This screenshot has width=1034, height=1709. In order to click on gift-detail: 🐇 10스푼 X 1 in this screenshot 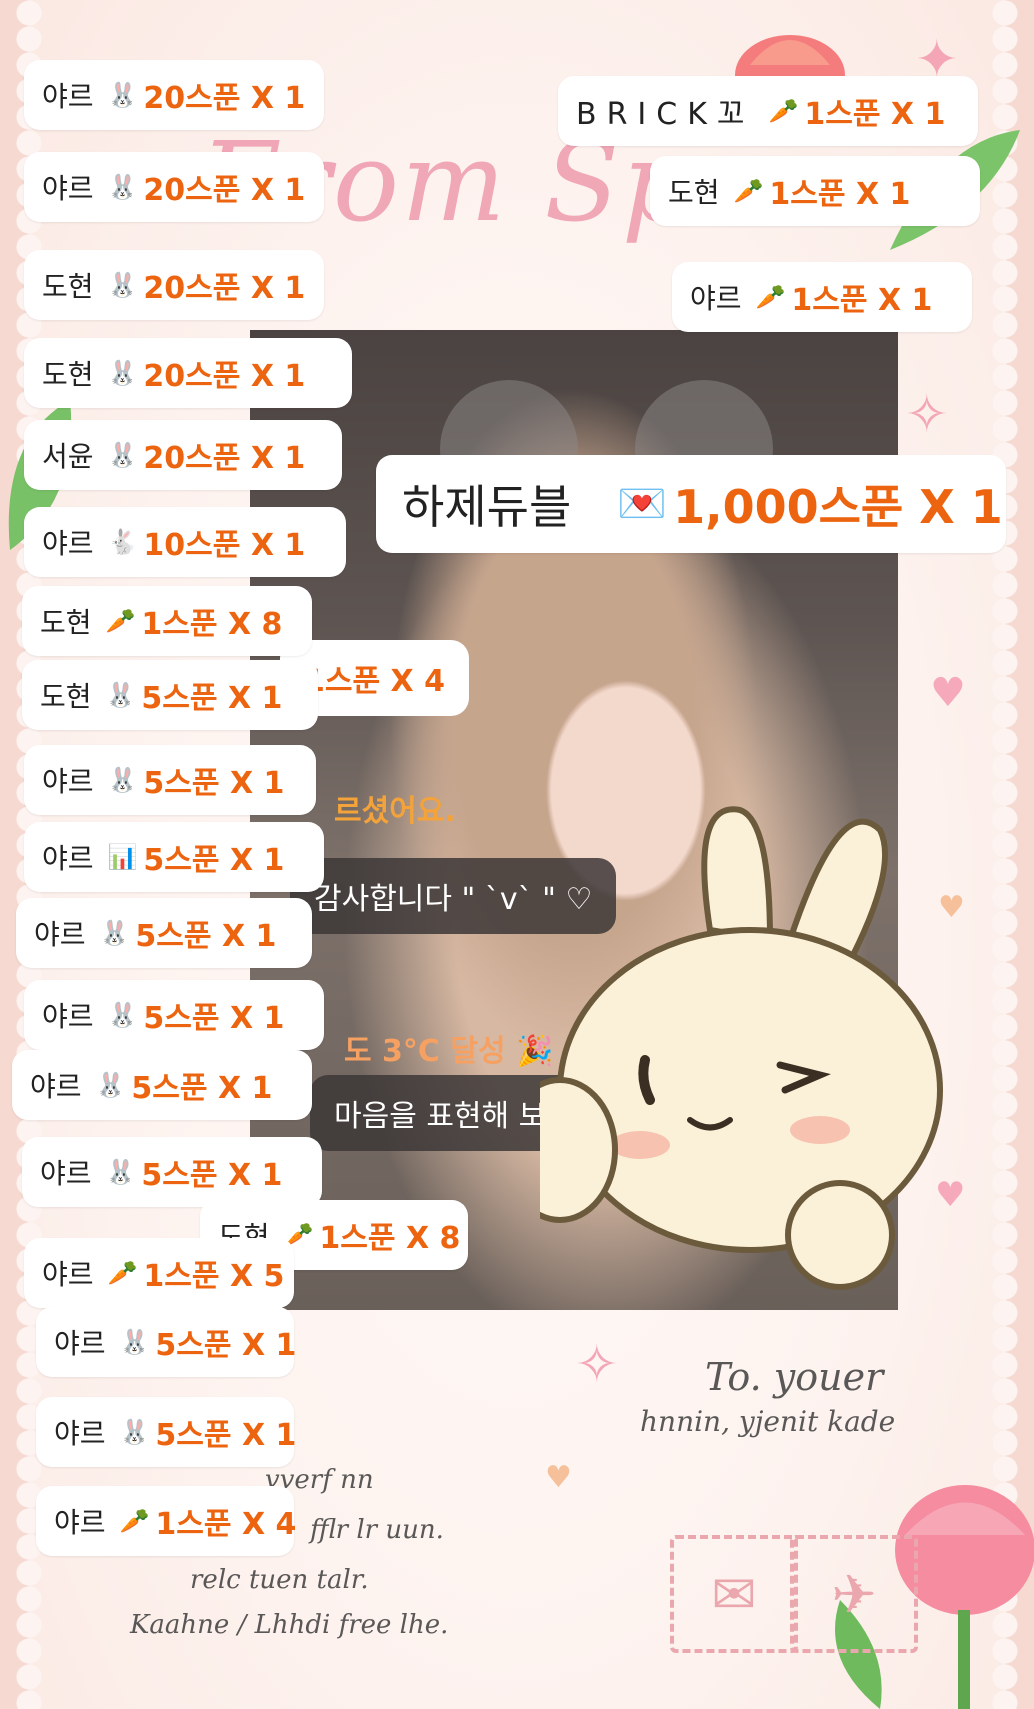, I will do `click(207, 542)`.